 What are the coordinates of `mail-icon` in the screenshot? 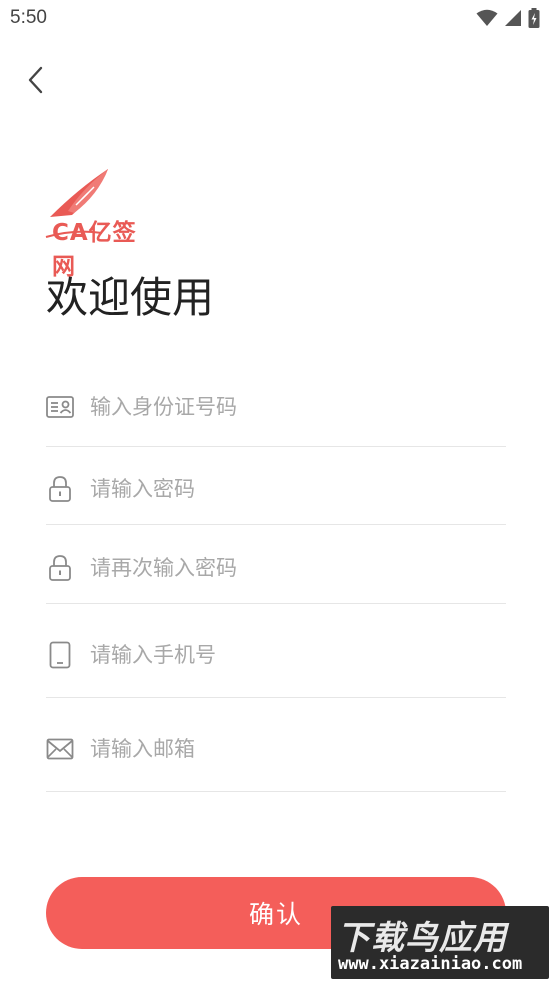 It's located at (60, 749).